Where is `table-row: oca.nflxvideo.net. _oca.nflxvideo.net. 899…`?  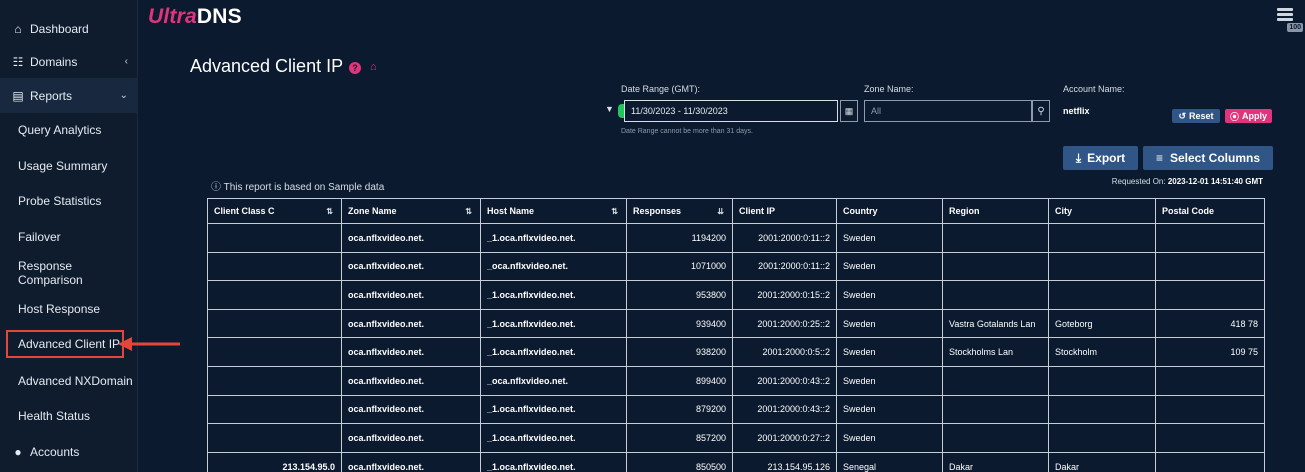
table-row: oca.nflxvideo.net. _oca.nflxvideo.net. 899… is located at coordinates (736, 381).